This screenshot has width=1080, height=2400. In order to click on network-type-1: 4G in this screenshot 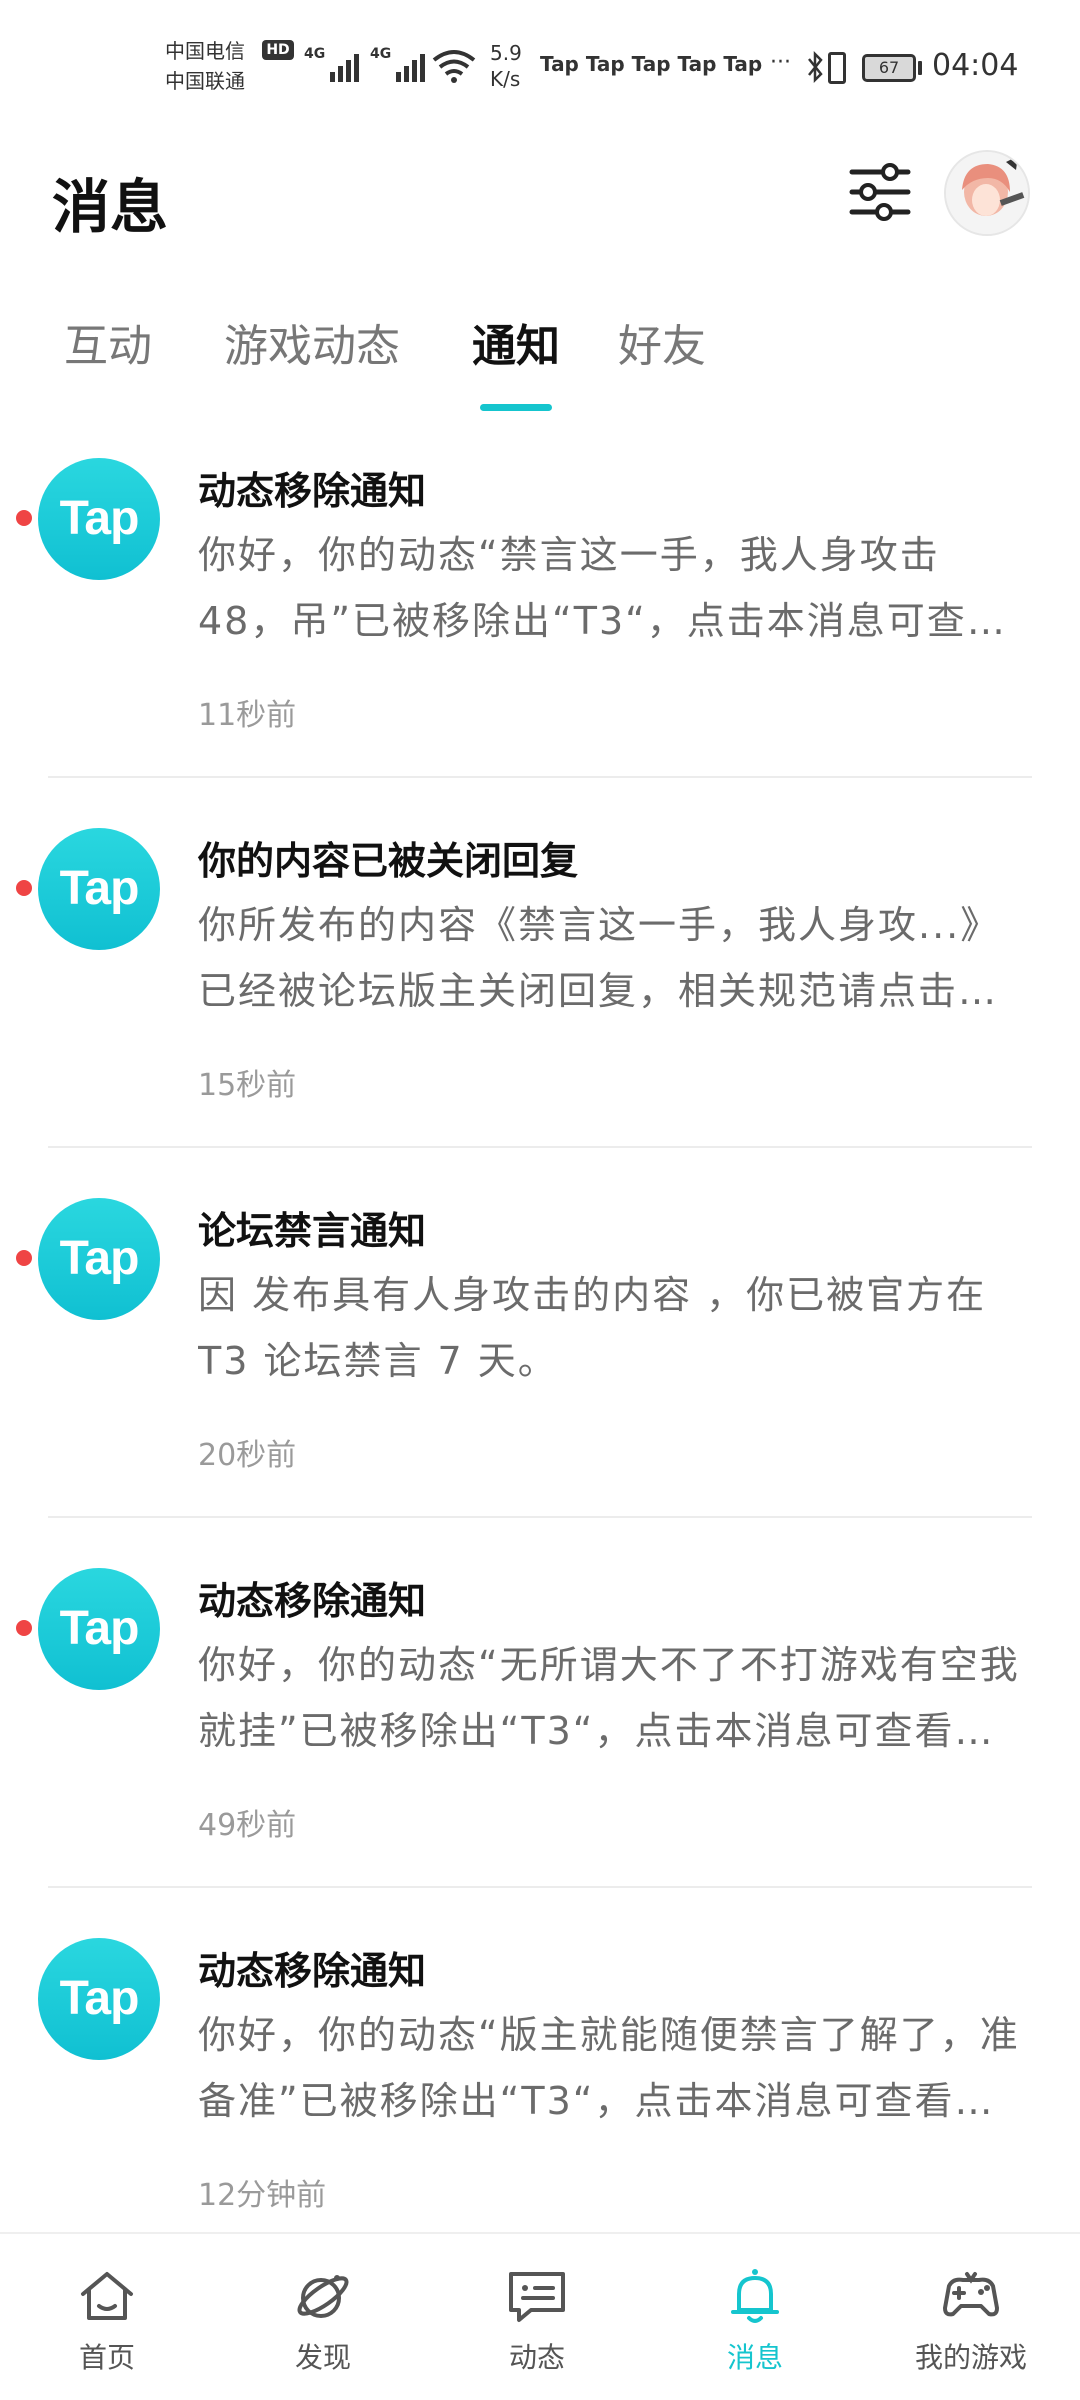, I will do `click(315, 54)`.